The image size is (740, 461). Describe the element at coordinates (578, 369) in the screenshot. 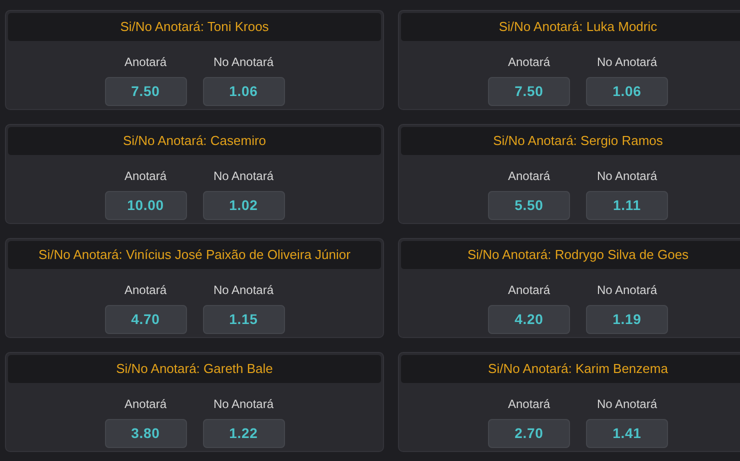

I see `market-title: Si/No Anotará: Karim Benzema` at that location.